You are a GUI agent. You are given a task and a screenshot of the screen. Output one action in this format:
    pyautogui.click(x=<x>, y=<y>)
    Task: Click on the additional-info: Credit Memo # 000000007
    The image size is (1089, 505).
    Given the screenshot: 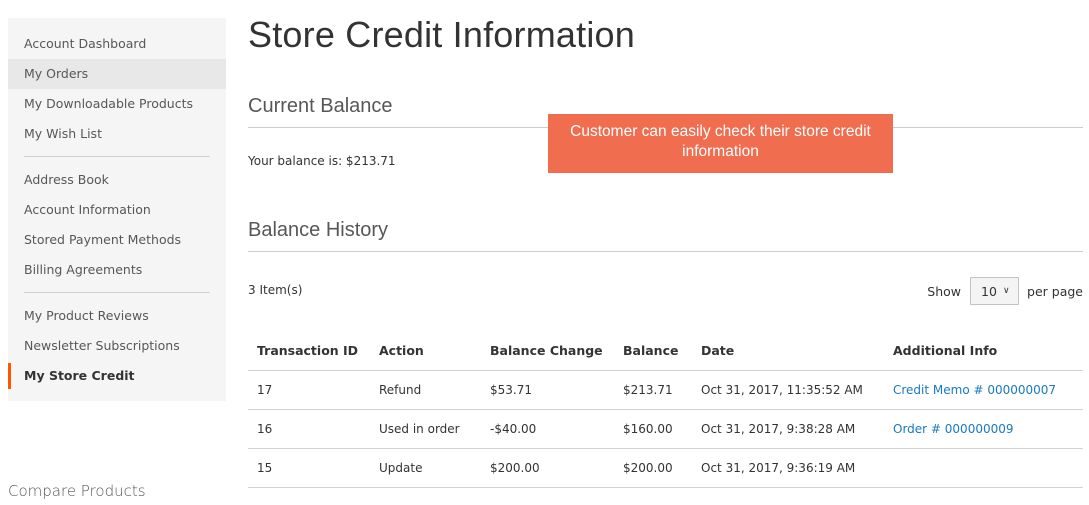 What is the action you would take?
    pyautogui.click(x=983, y=390)
    